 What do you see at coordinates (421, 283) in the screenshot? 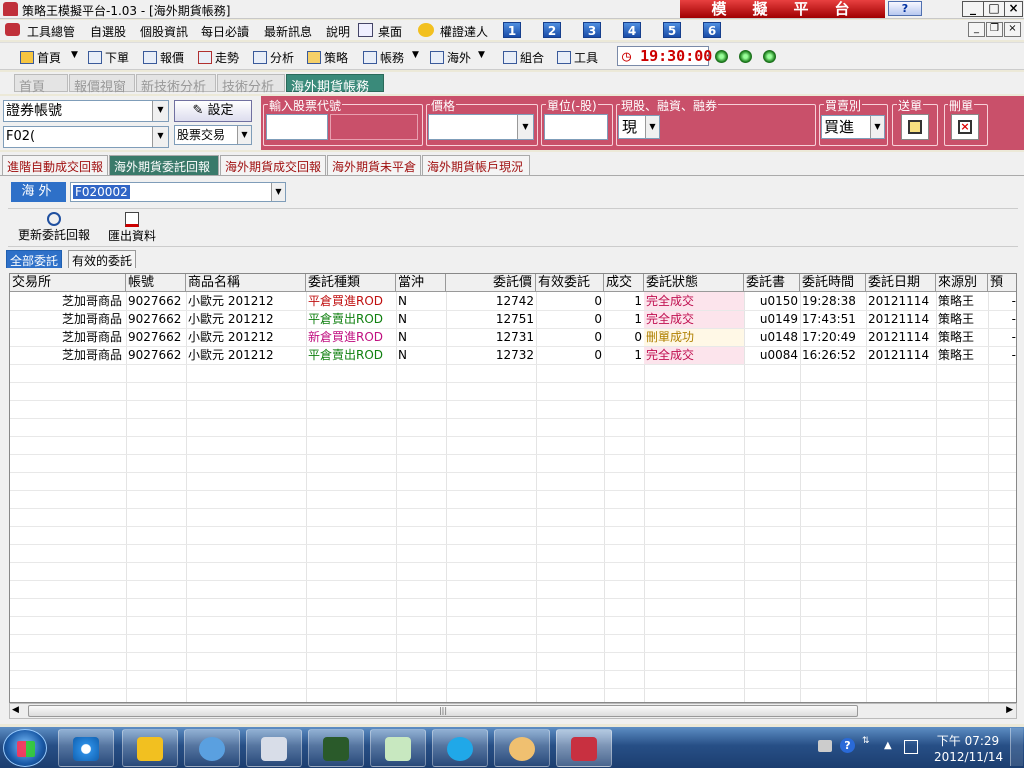
I see `column-header-day-trade: 當沖` at bounding box center [421, 283].